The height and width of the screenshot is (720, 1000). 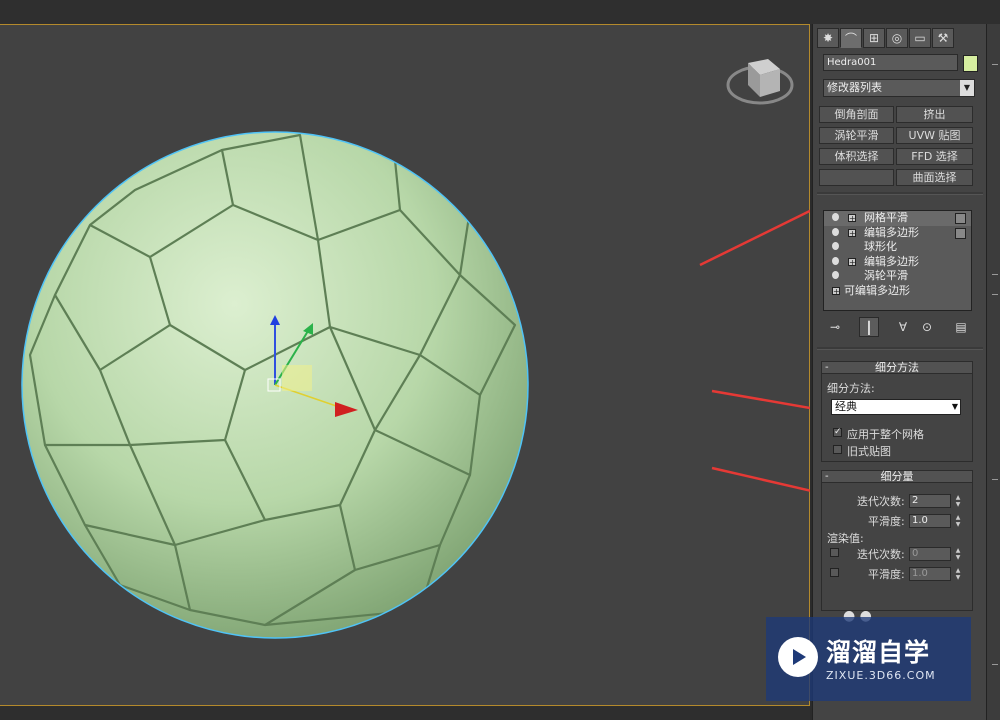 What do you see at coordinates (878, 652) in the screenshot?
I see `watermark-title: 溜溜自学` at bounding box center [878, 652].